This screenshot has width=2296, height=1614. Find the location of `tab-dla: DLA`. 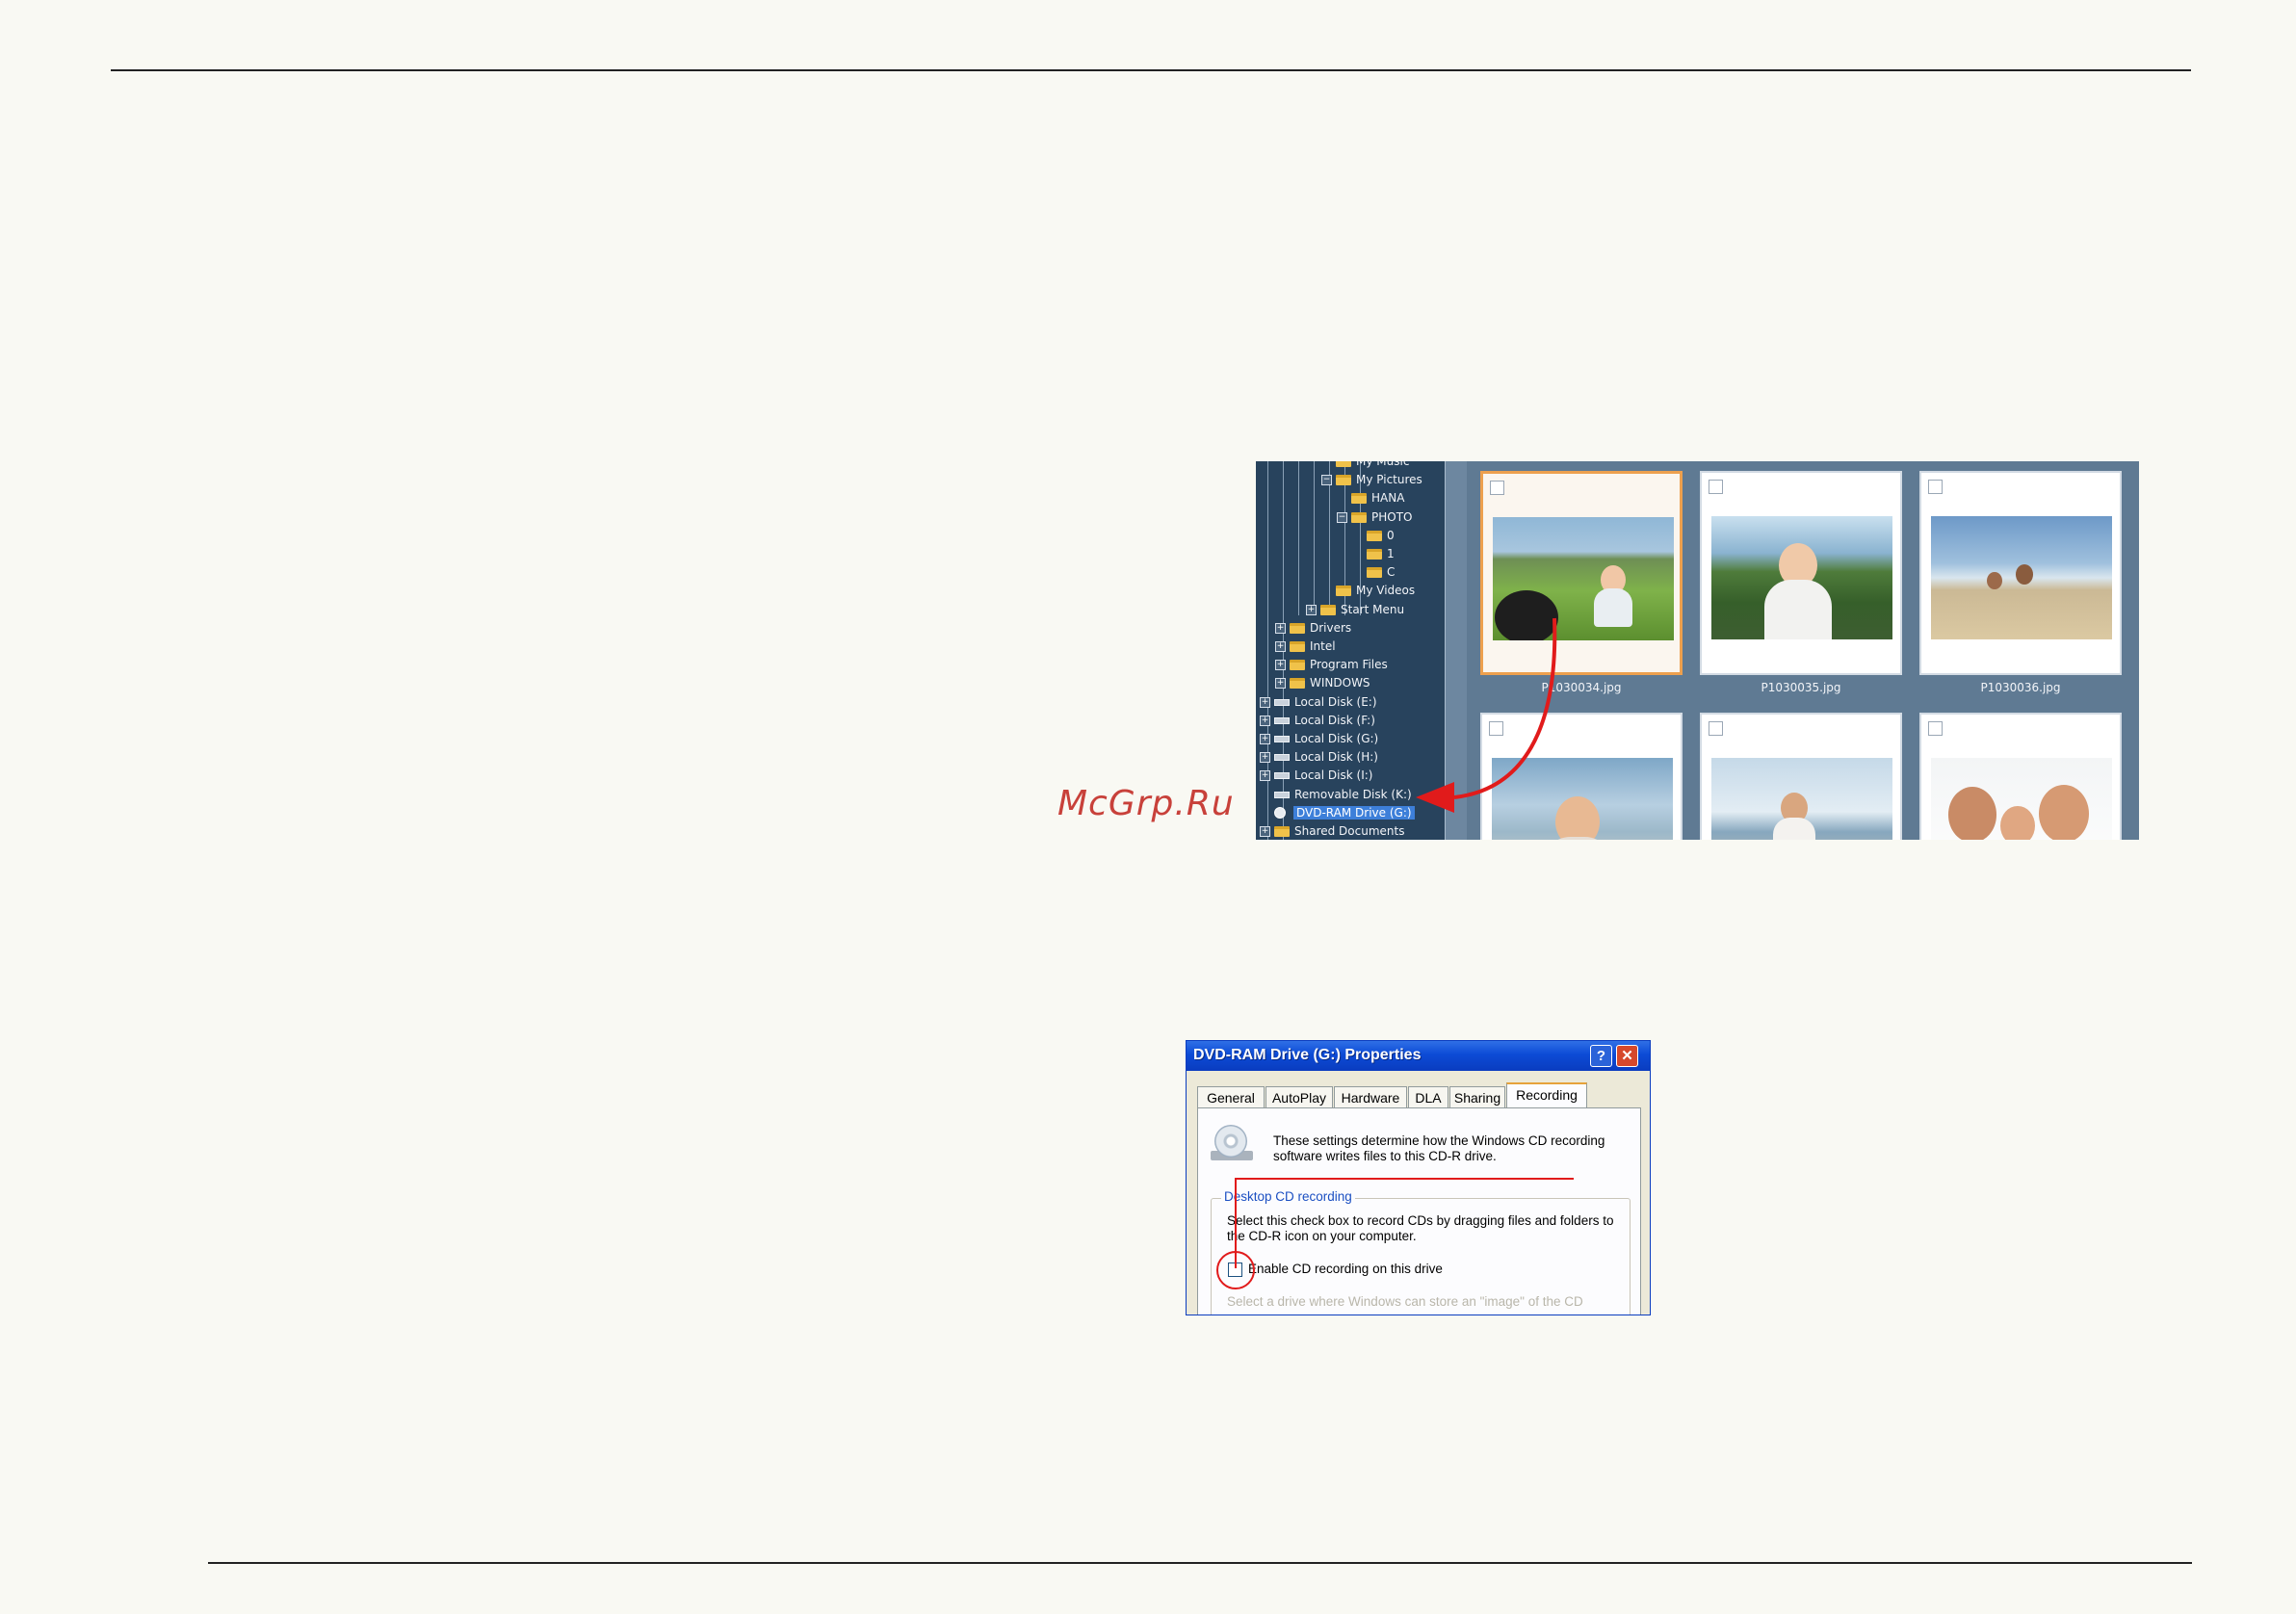

tab-dla: DLA is located at coordinates (1428, 1096).